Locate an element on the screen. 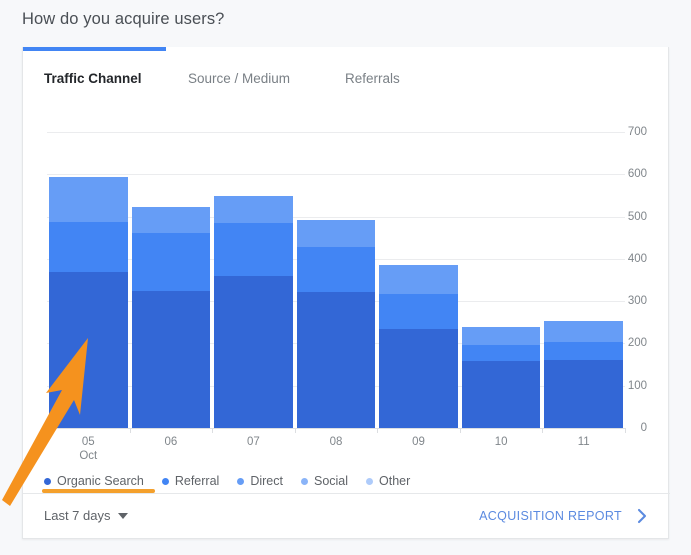  y-axis-tick-label: 500 is located at coordinates (637, 216).